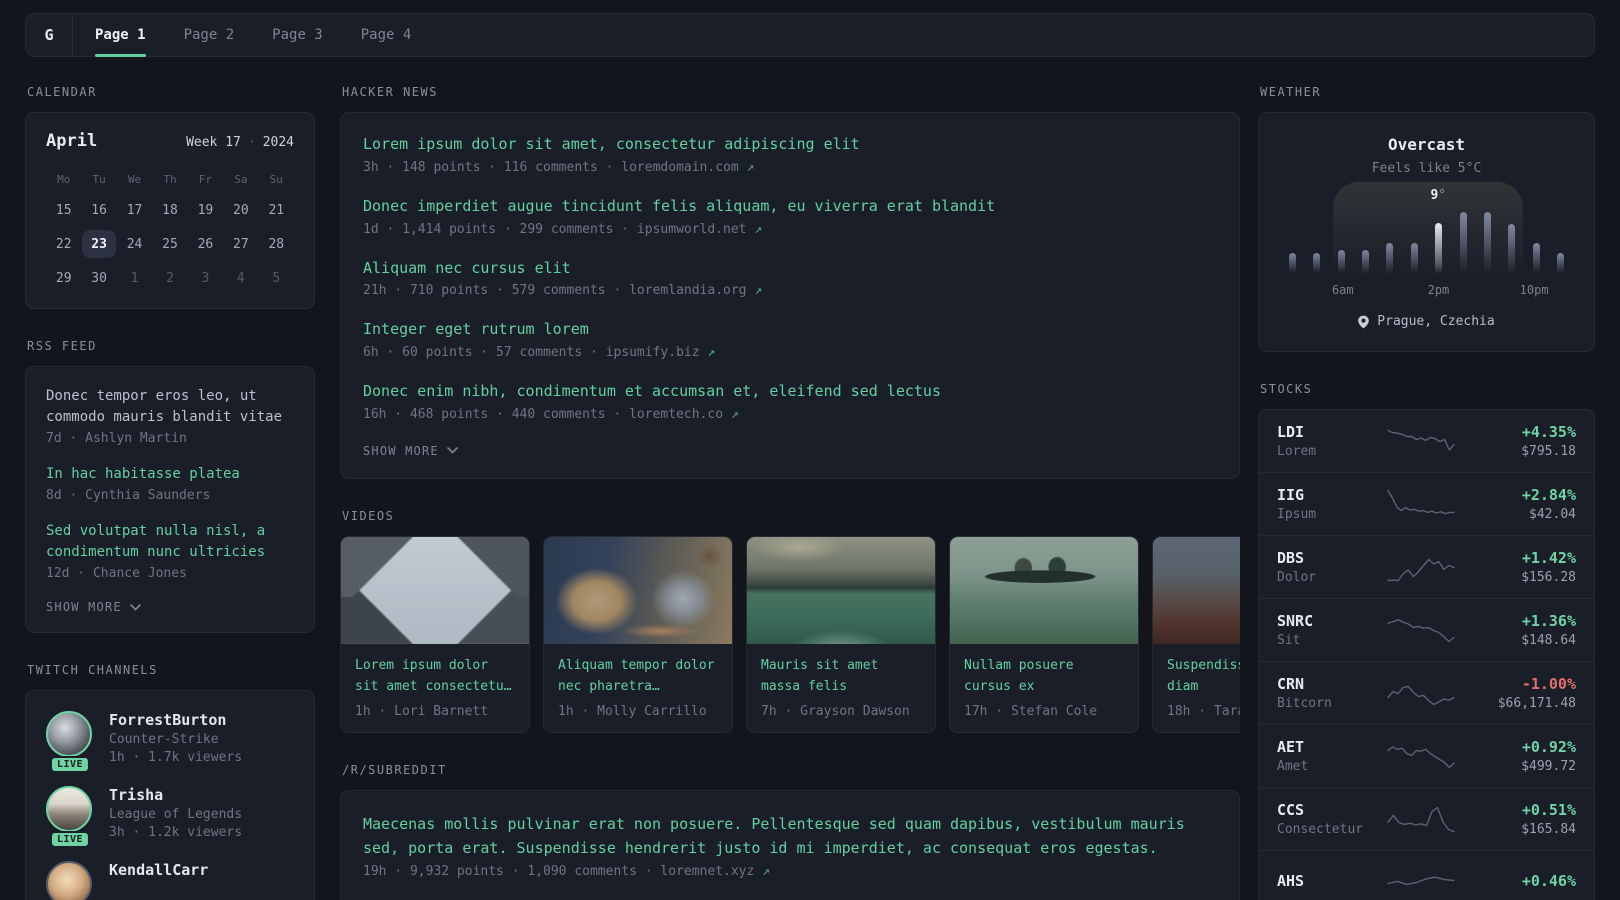 This screenshot has width=1620, height=900. I want to click on twitch-channel-name: KendallCarr, so click(158, 870).